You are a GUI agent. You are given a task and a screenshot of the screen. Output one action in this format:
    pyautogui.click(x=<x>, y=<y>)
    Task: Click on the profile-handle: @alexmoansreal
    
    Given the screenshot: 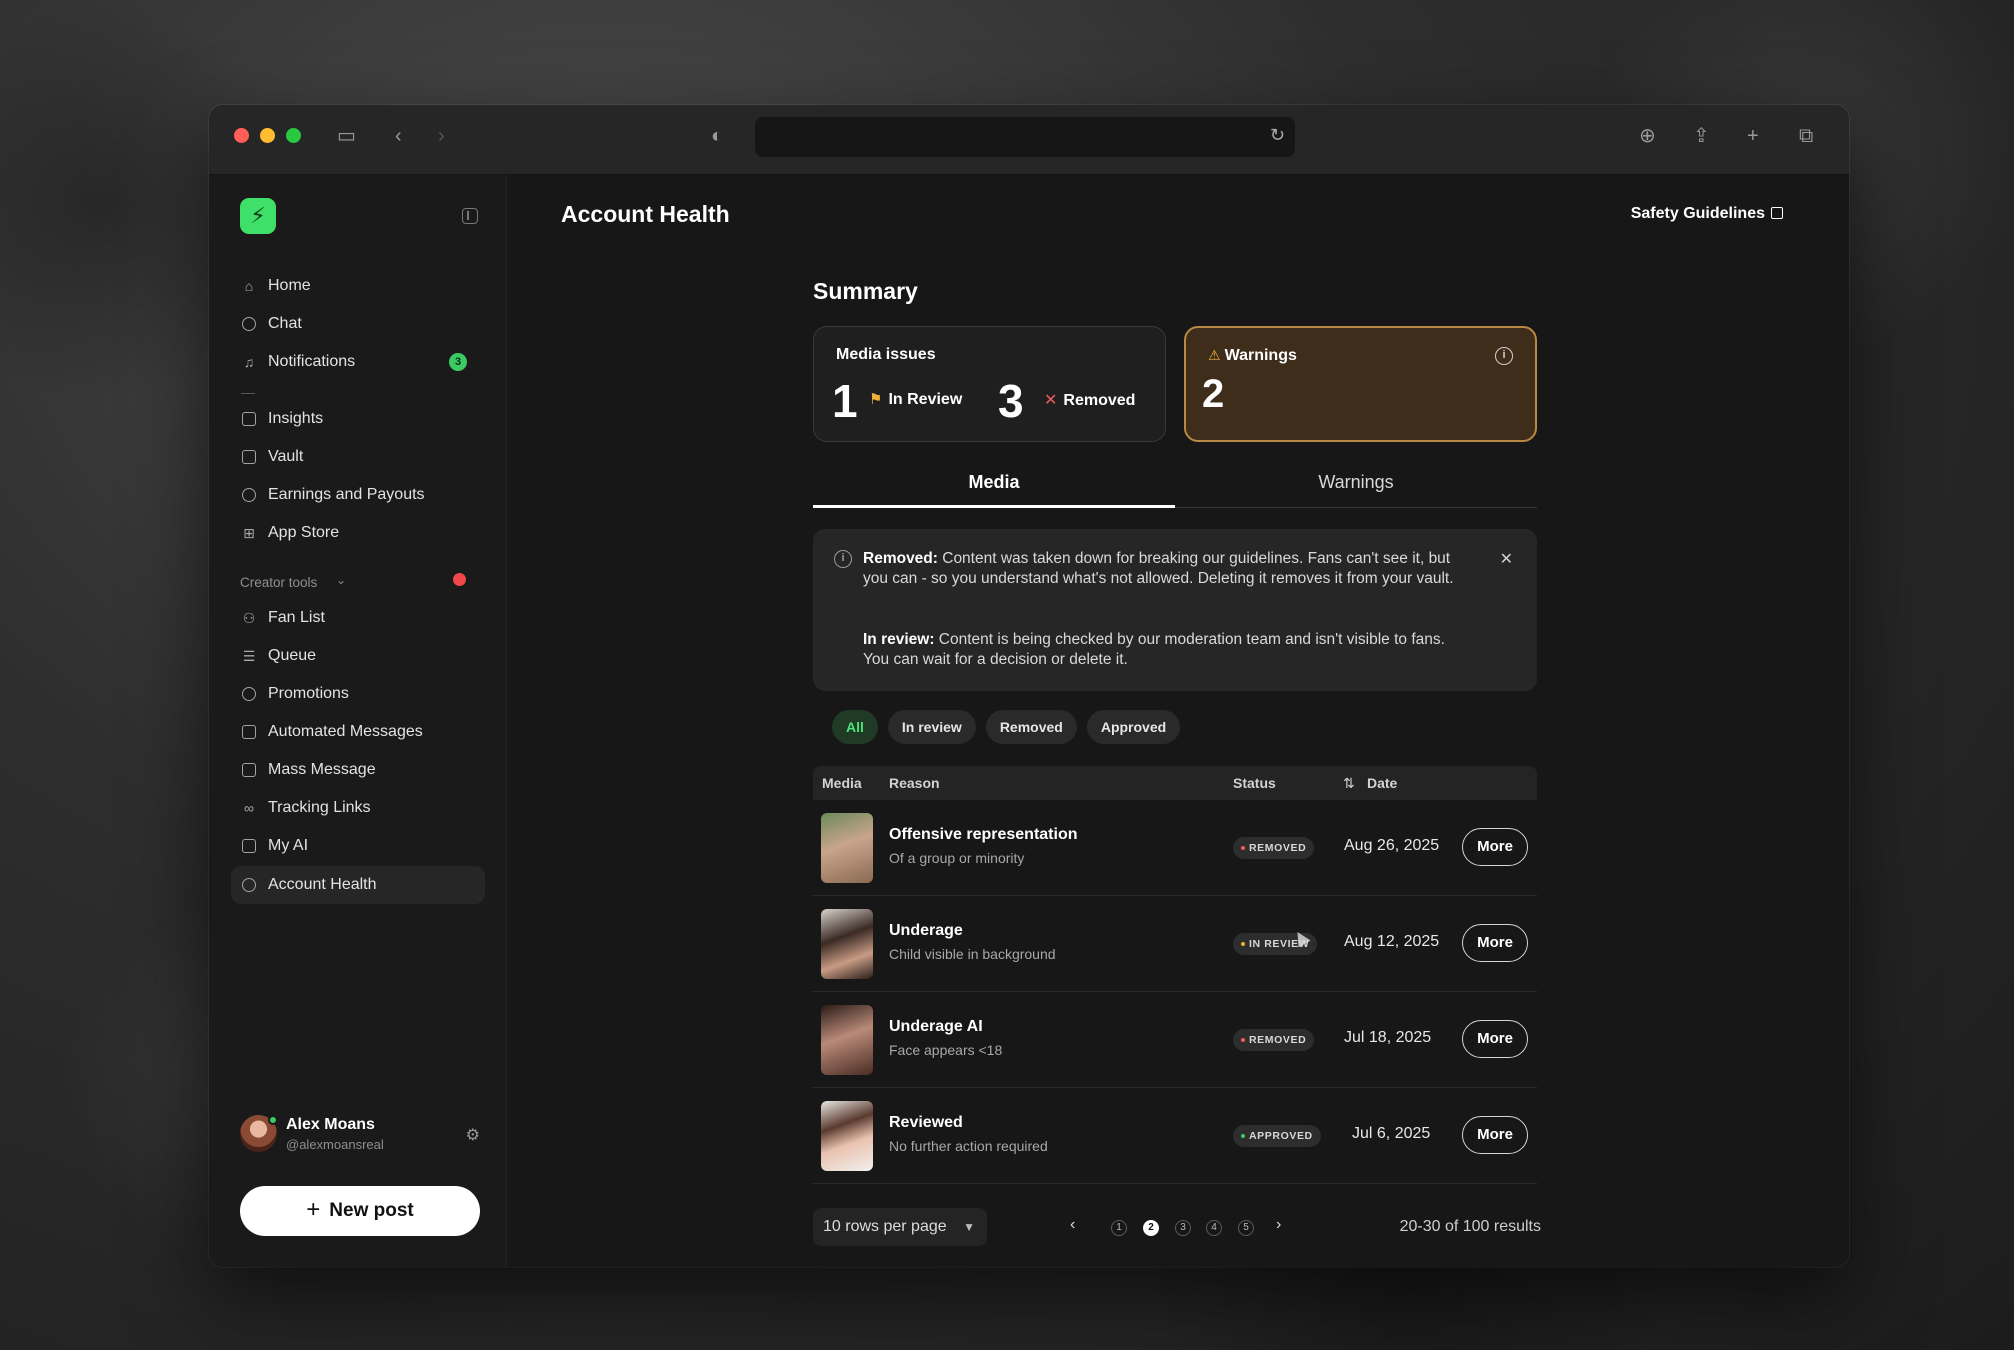 What is the action you would take?
    pyautogui.click(x=335, y=1144)
    